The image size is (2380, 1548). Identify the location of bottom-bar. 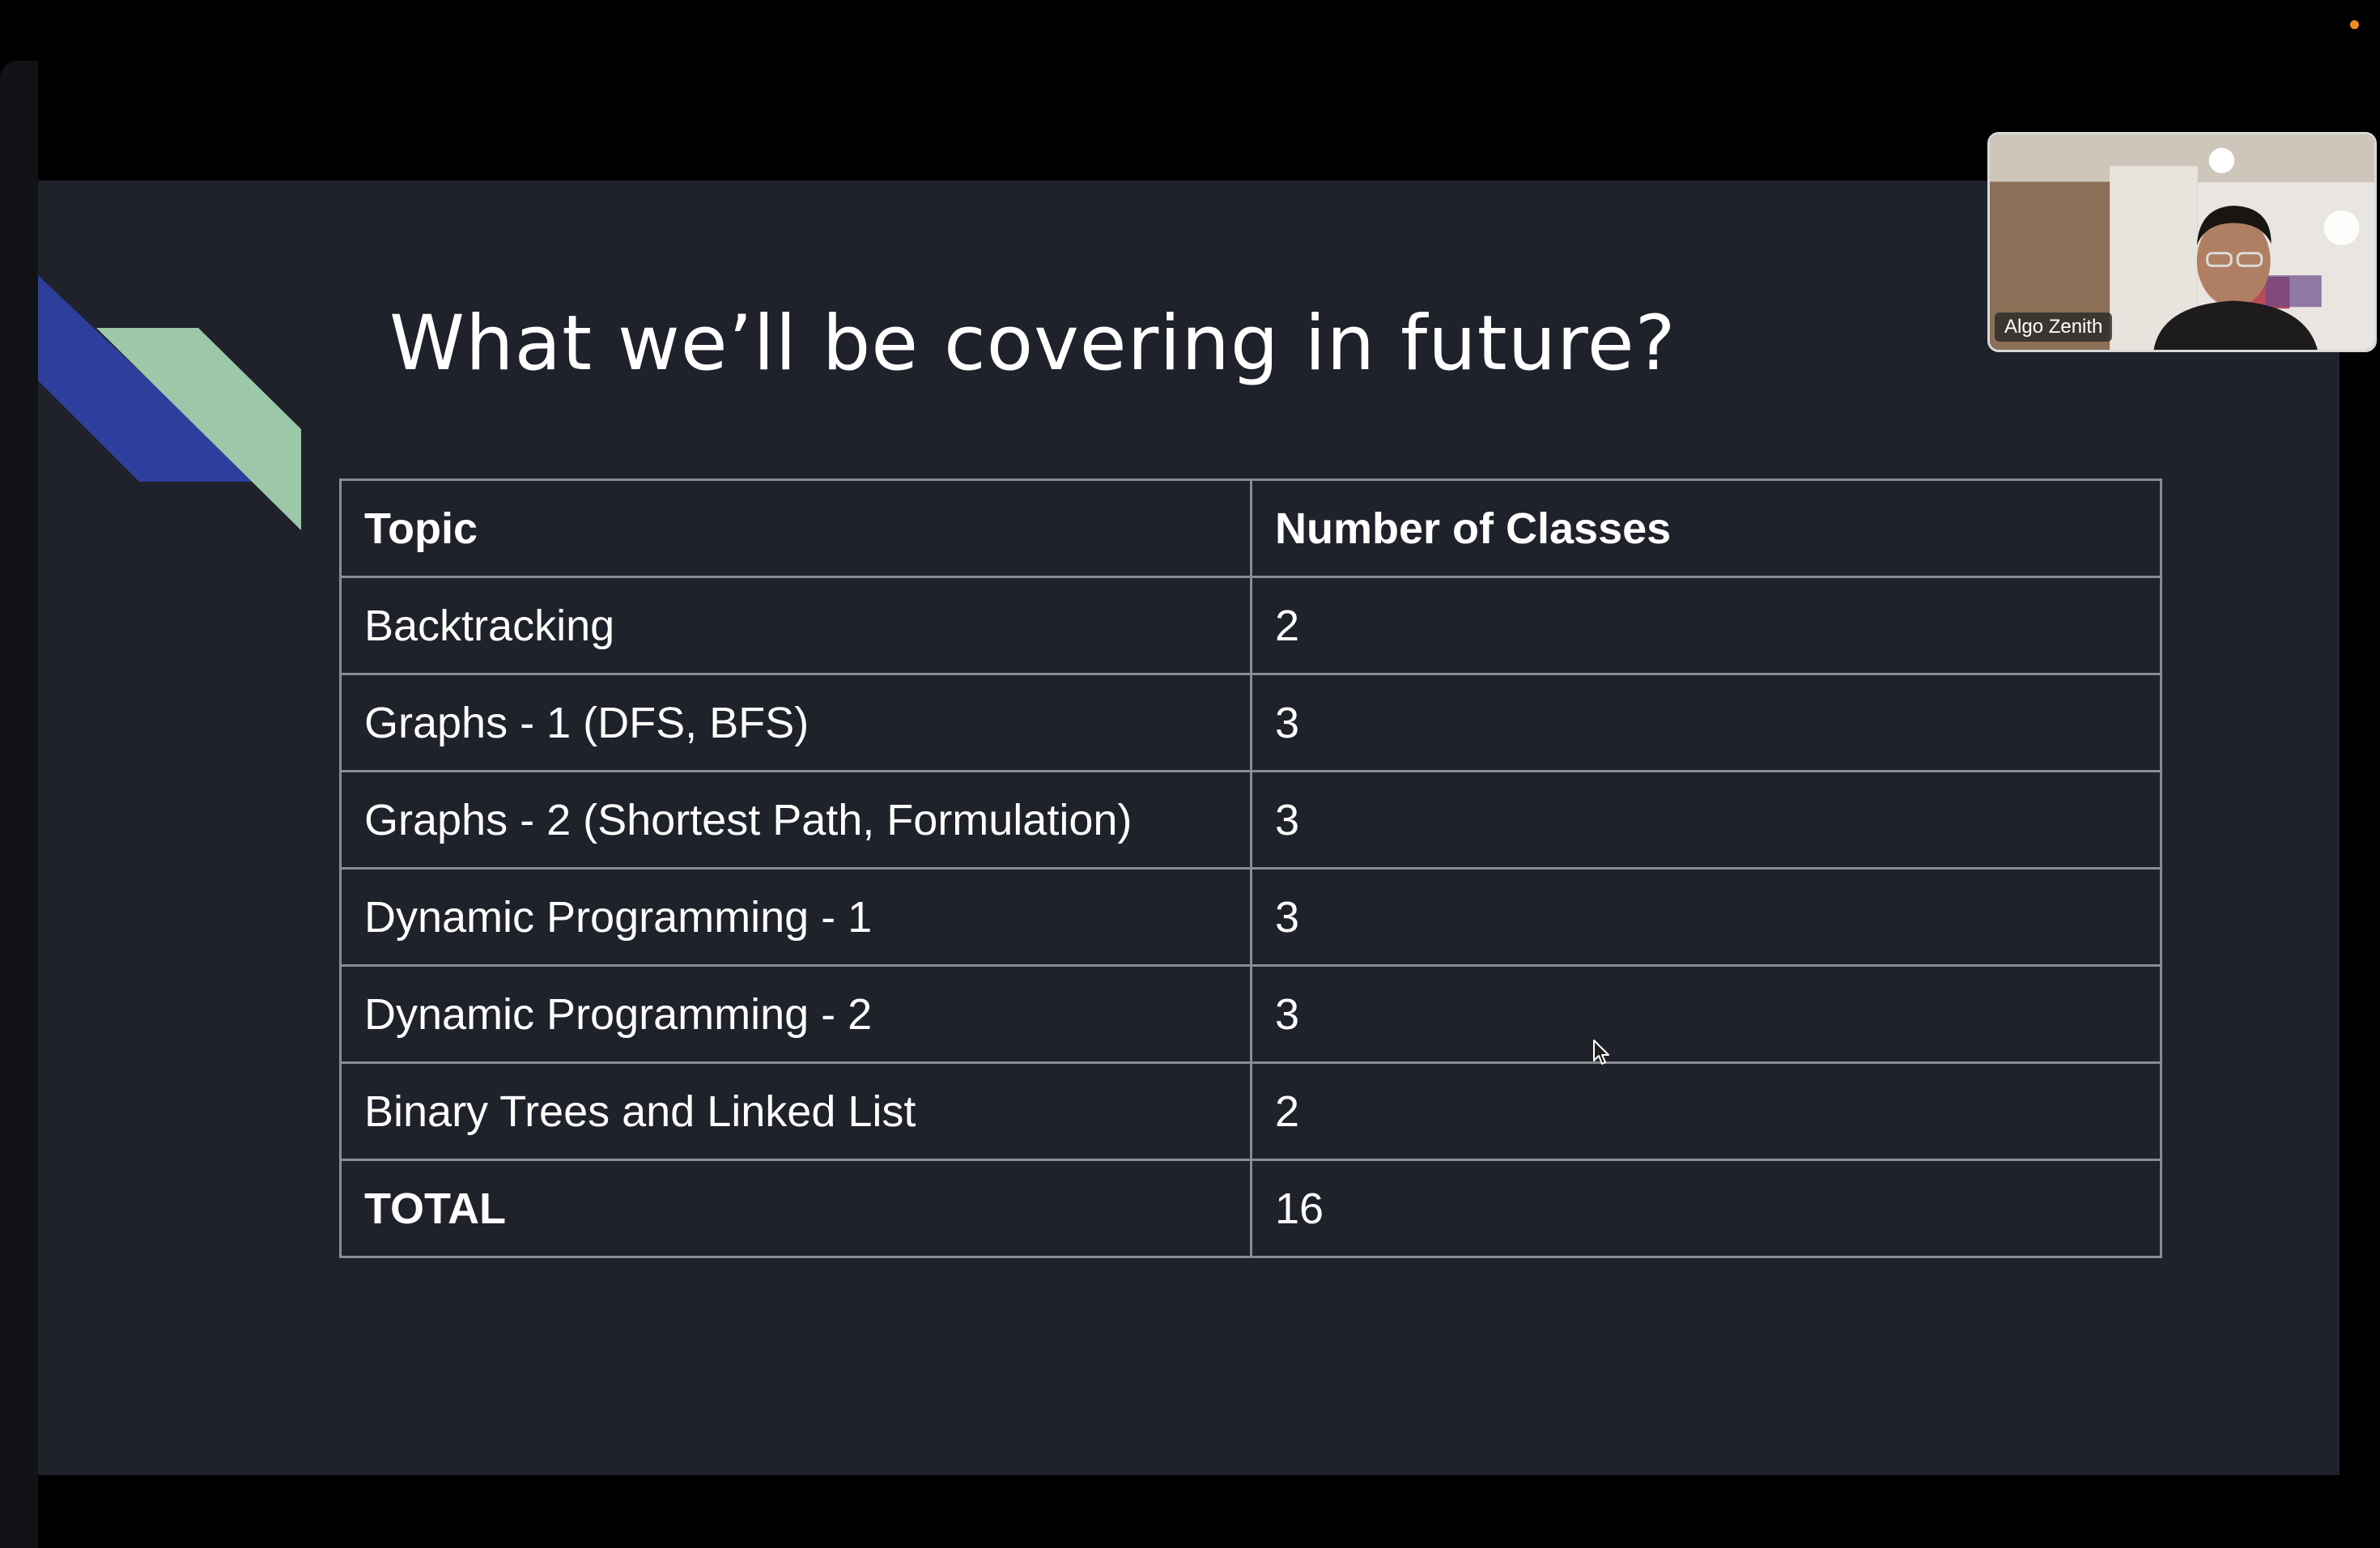
(1189, 1511).